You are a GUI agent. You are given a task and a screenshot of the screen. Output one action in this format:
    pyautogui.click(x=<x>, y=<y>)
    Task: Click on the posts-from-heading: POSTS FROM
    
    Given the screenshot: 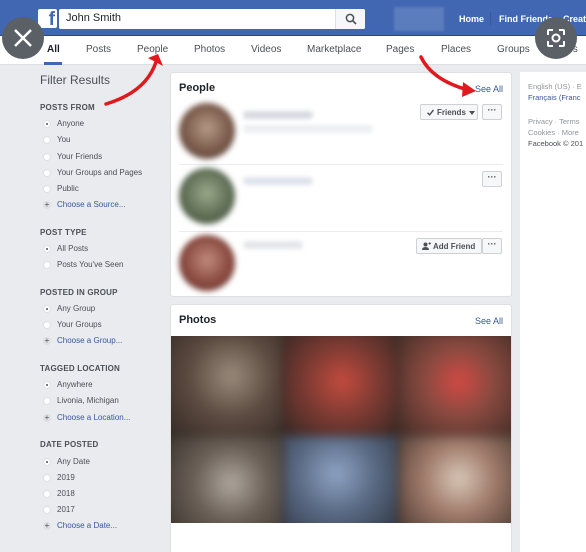 What is the action you would take?
    pyautogui.click(x=67, y=107)
    